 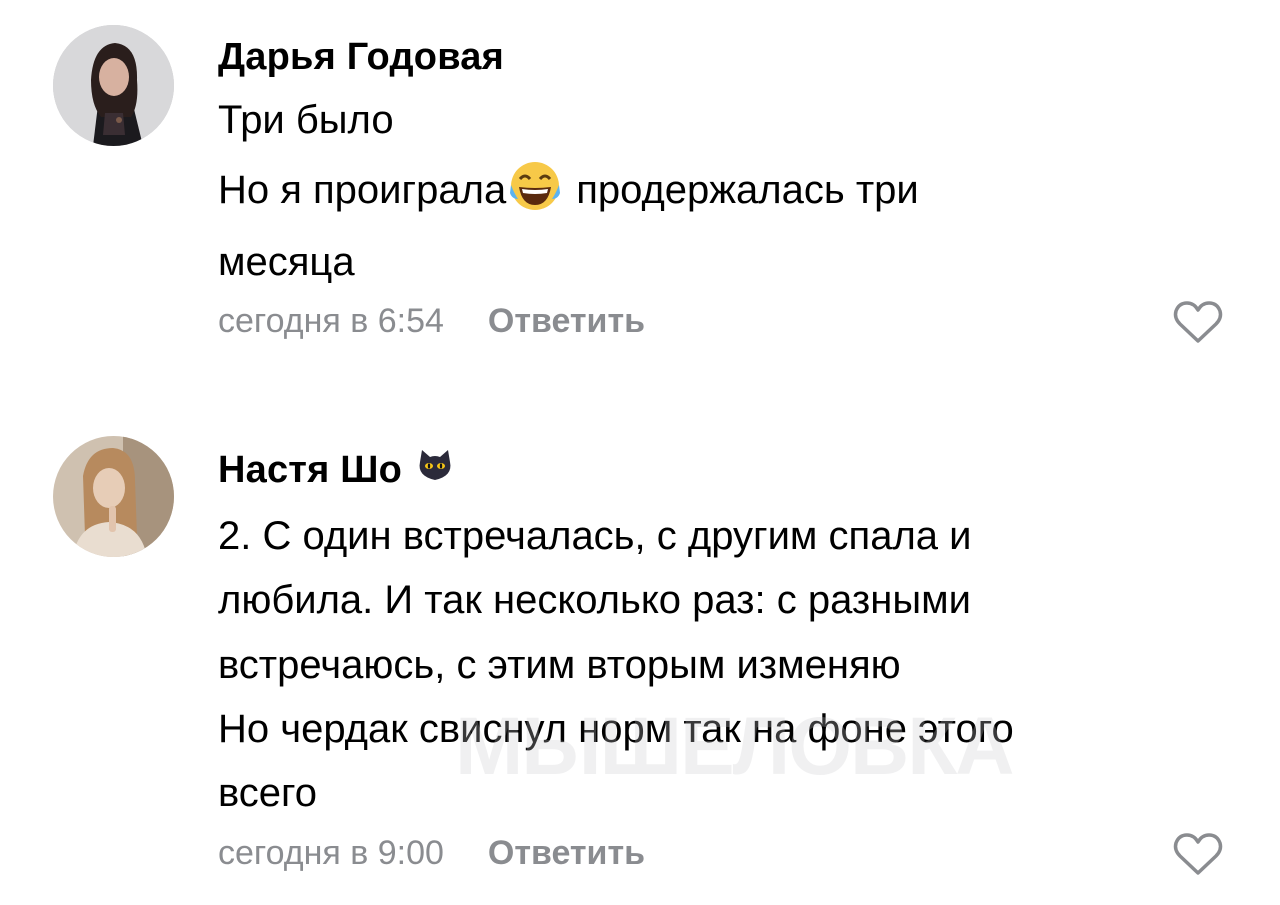 What do you see at coordinates (1198, 854) in the screenshot?
I see `heart-outline-icon` at bounding box center [1198, 854].